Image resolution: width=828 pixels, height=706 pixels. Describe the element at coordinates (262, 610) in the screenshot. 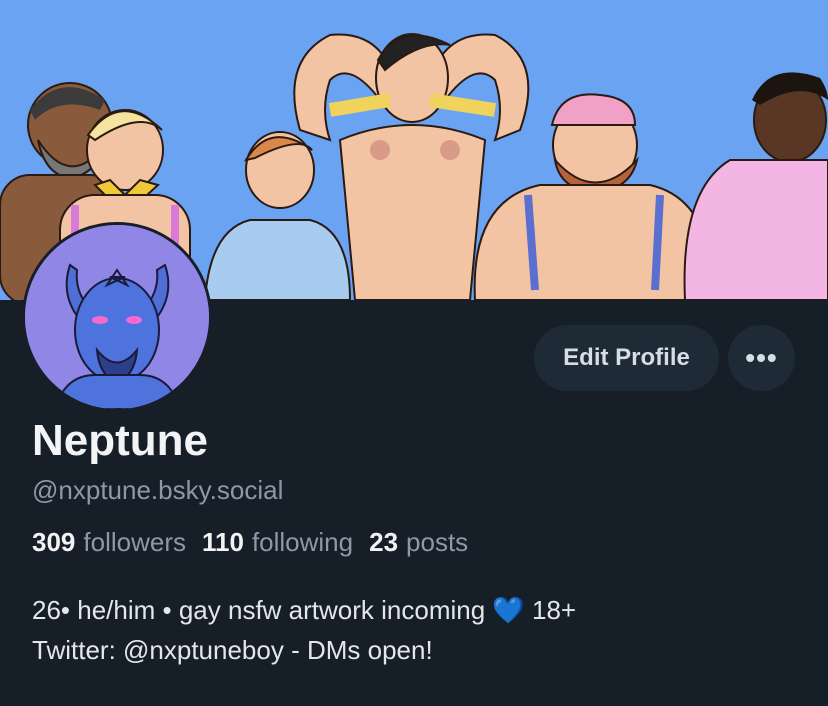

I see `bio-line-1-text: 26• he/him • gay nsfw artwork incoming` at that location.